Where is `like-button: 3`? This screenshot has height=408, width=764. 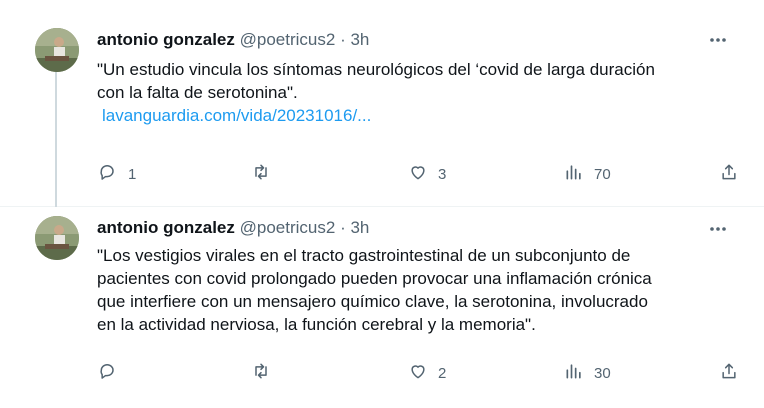 like-button: 3 is located at coordinates (427, 174).